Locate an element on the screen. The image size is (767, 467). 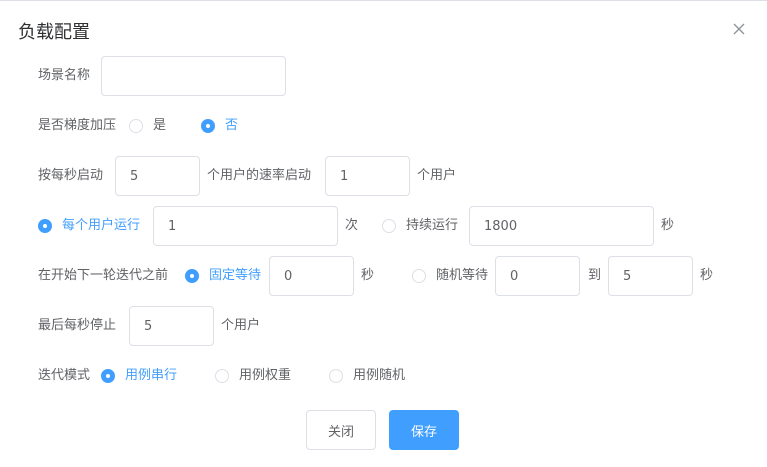
save-button: 保存 is located at coordinates (424, 430).